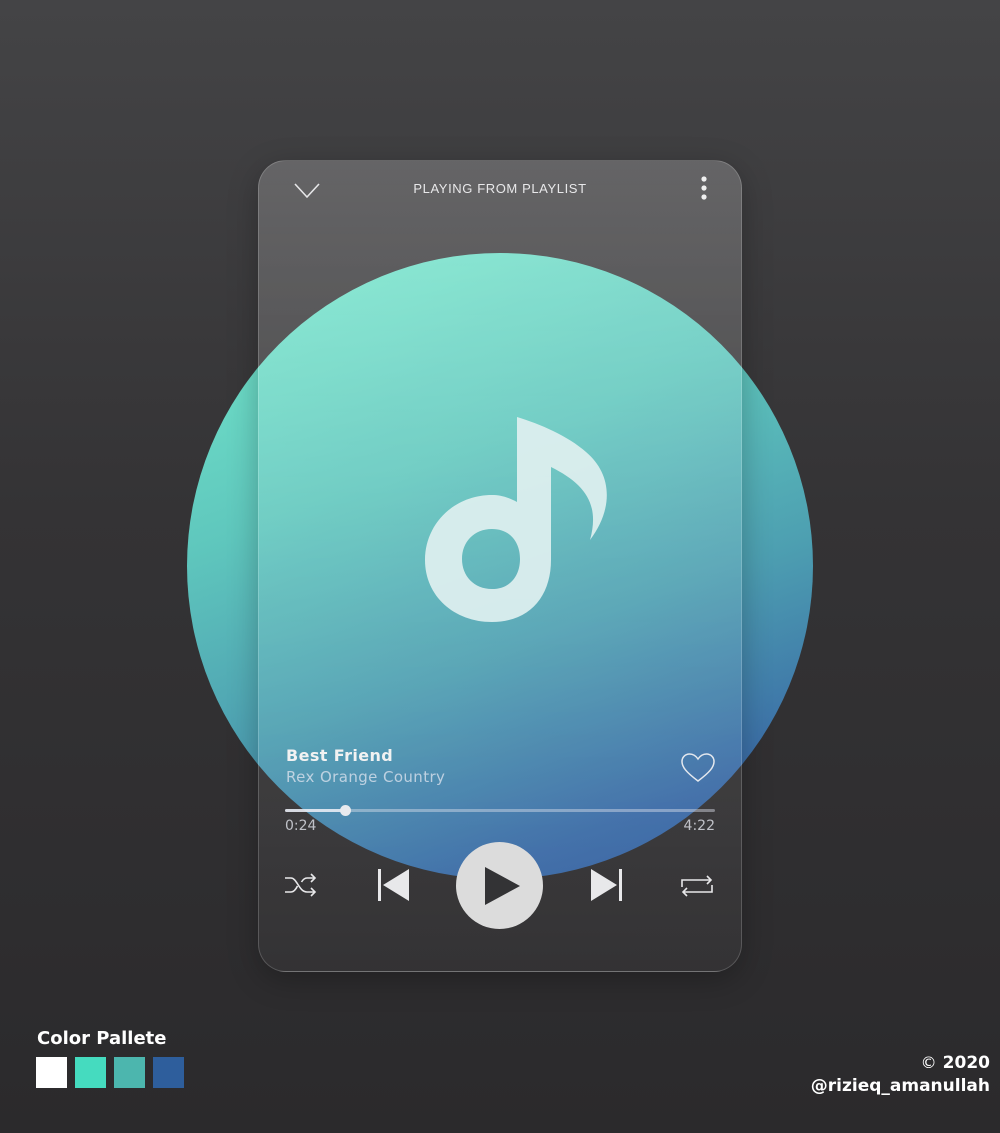 Image resolution: width=1000 pixels, height=1133 pixels. I want to click on track-artist: Rex Orange Country, so click(366, 777).